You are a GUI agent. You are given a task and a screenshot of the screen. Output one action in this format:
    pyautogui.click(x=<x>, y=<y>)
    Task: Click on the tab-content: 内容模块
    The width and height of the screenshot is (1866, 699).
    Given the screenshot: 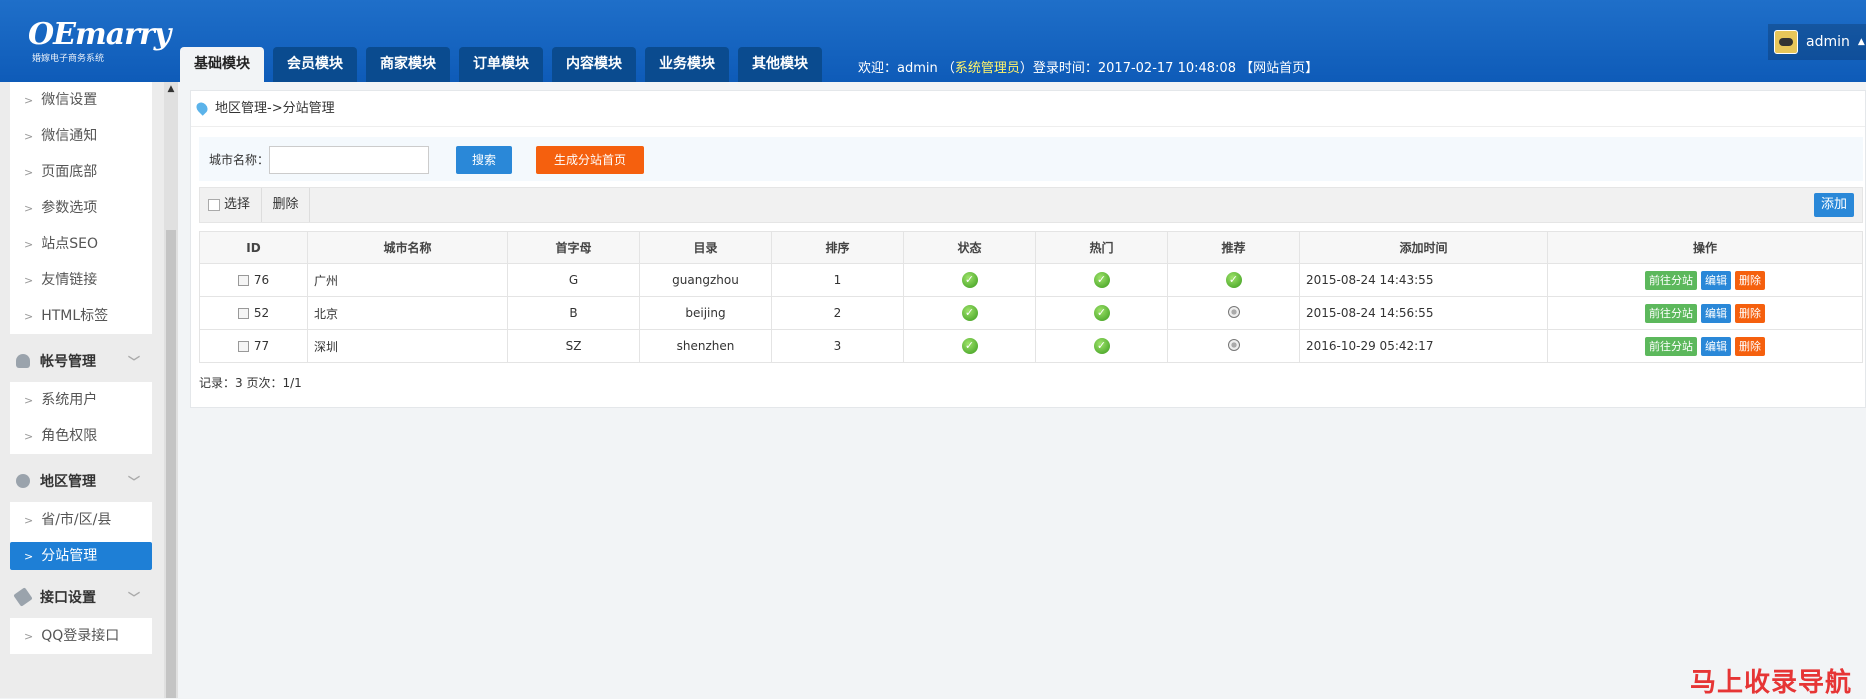 What is the action you would take?
    pyautogui.click(x=594, y=64)
    